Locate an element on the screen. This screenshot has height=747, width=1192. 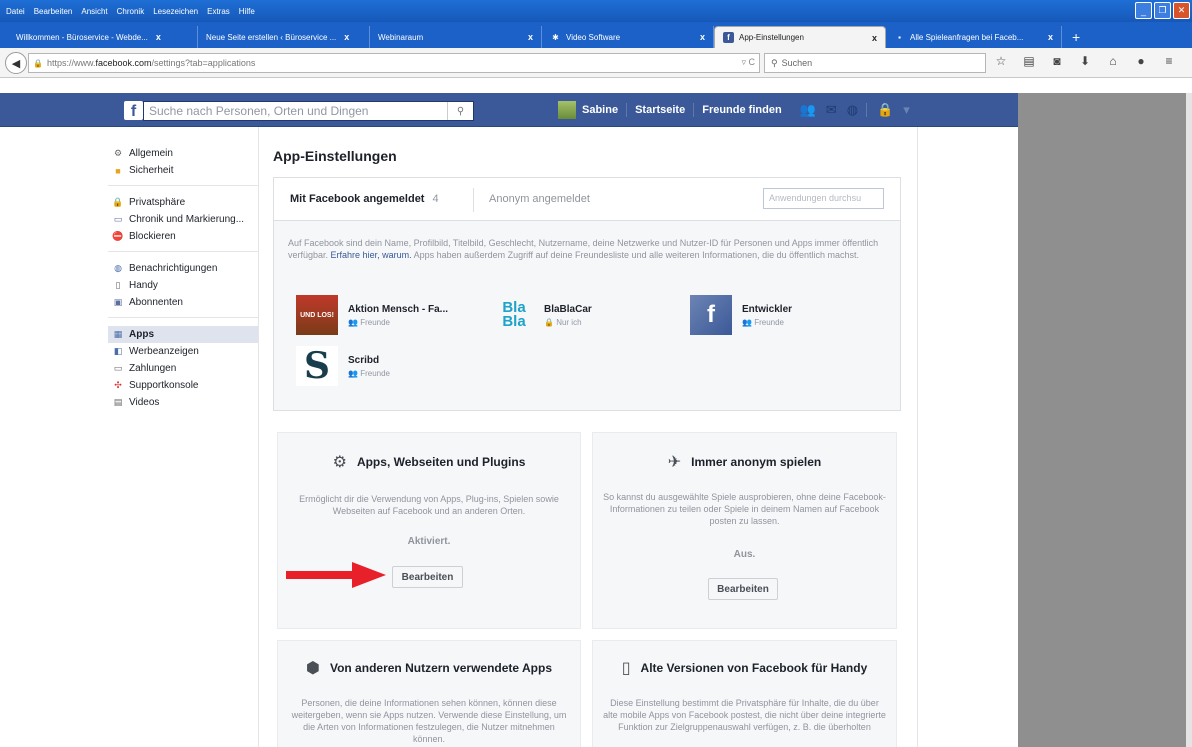
tab-logged-in: Mit Facebook angemeldet 4 is located at coordinates (364, 199).